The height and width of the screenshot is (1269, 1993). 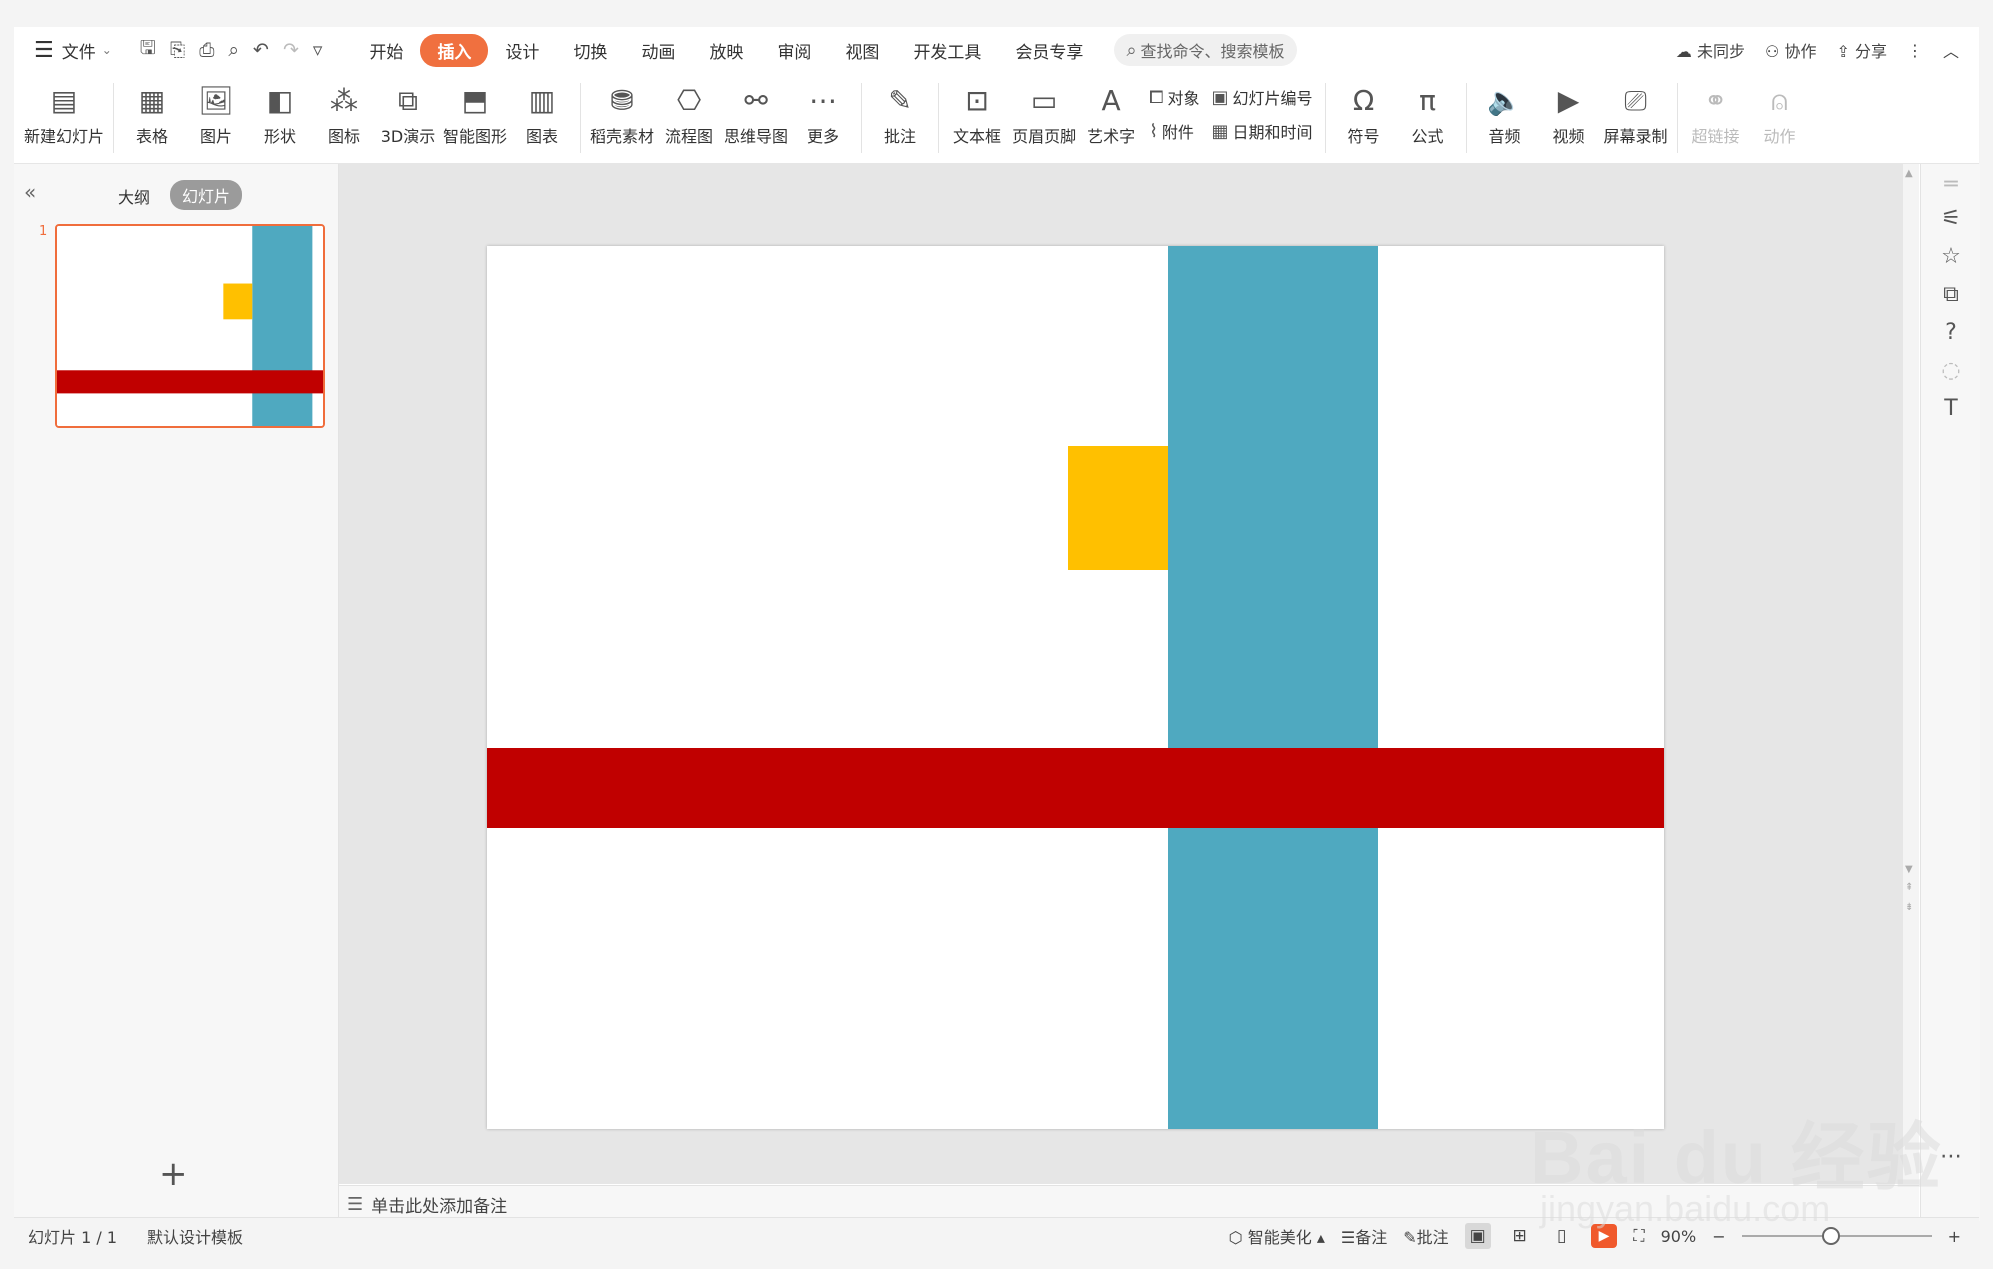 I want to click on scroll-down-icon: ▼, so click(x=1909, y=869).